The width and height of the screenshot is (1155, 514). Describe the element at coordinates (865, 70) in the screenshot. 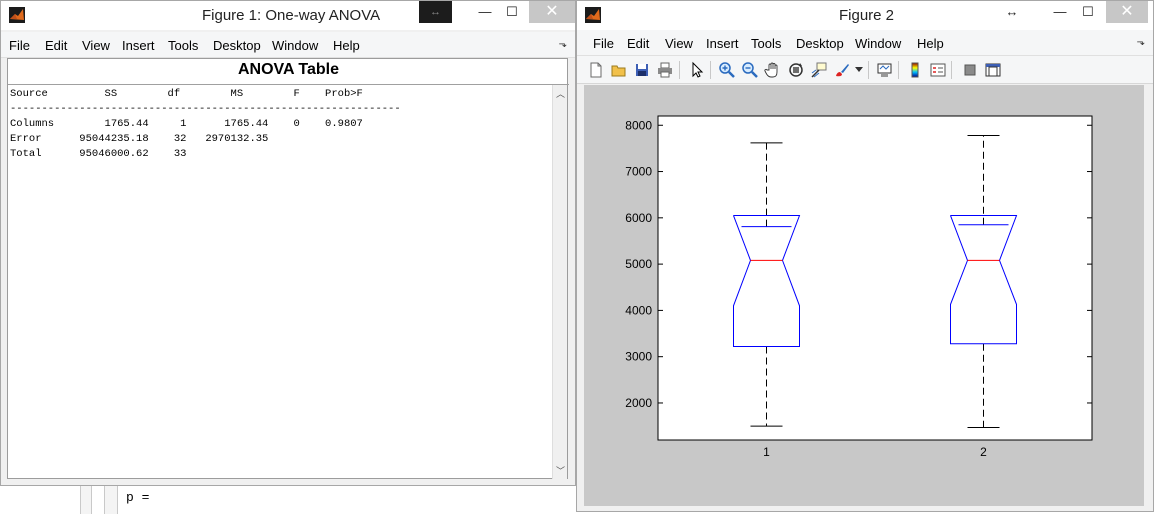

I see `figure2-toolbar` at that location.